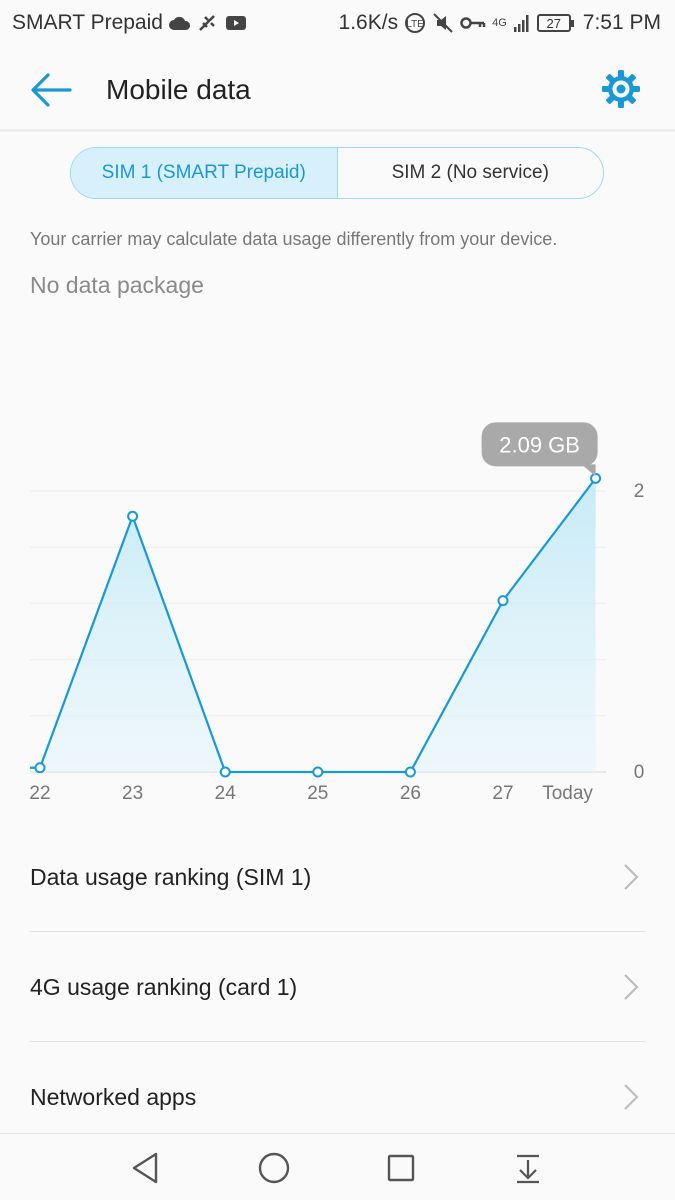  I want to click on sim-selector: SIM 1 (SMART Prepaid) SIM 2 (No service), so click(337, 173).